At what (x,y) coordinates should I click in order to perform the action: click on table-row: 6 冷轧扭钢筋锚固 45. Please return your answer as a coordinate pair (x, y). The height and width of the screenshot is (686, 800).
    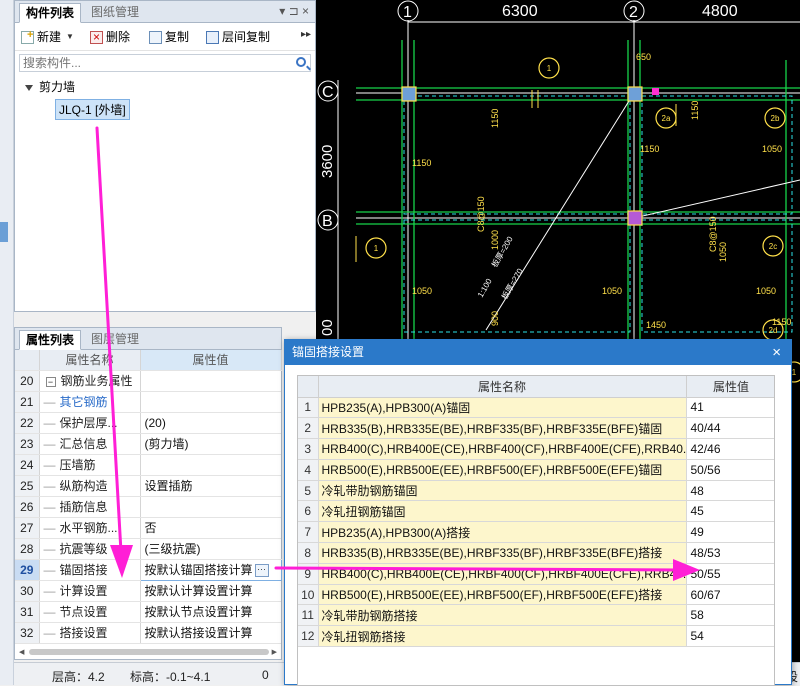
    Looking at the image, I should click on (536, 511).